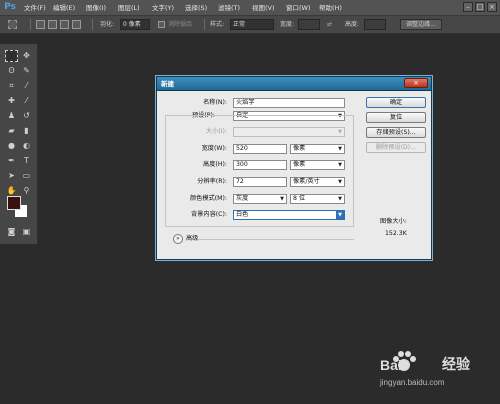 The height and width of the screenshot is (404, 500). Describe the element at coordinates (309, 24) in the screenshot. I see `width-input` at that location.